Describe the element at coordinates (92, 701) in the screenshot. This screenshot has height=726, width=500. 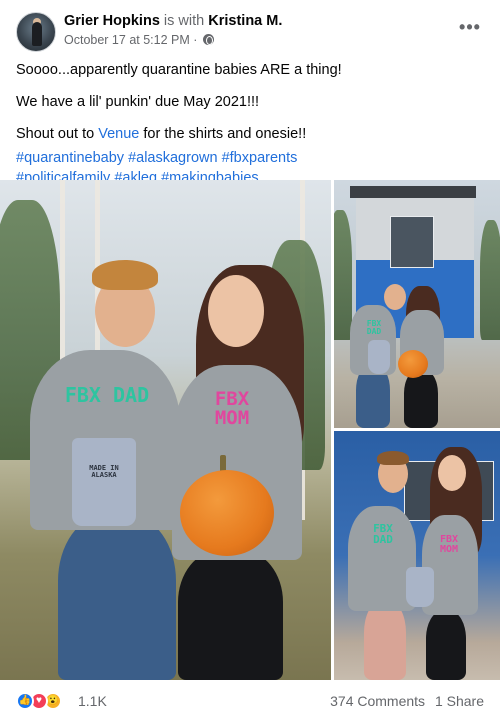
I see `reaction-count: 1.1K` at that location.